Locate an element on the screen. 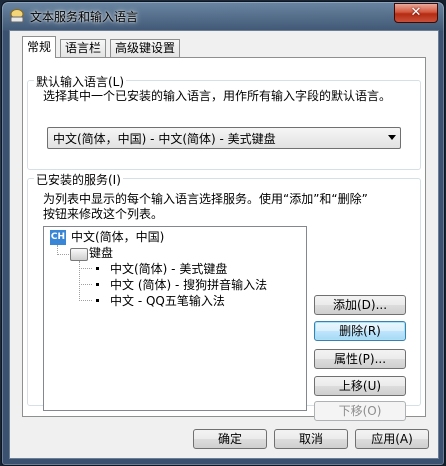 This screenshot has width=446, height=466. close-icon: ✕ is located at coordinates (416, 12).